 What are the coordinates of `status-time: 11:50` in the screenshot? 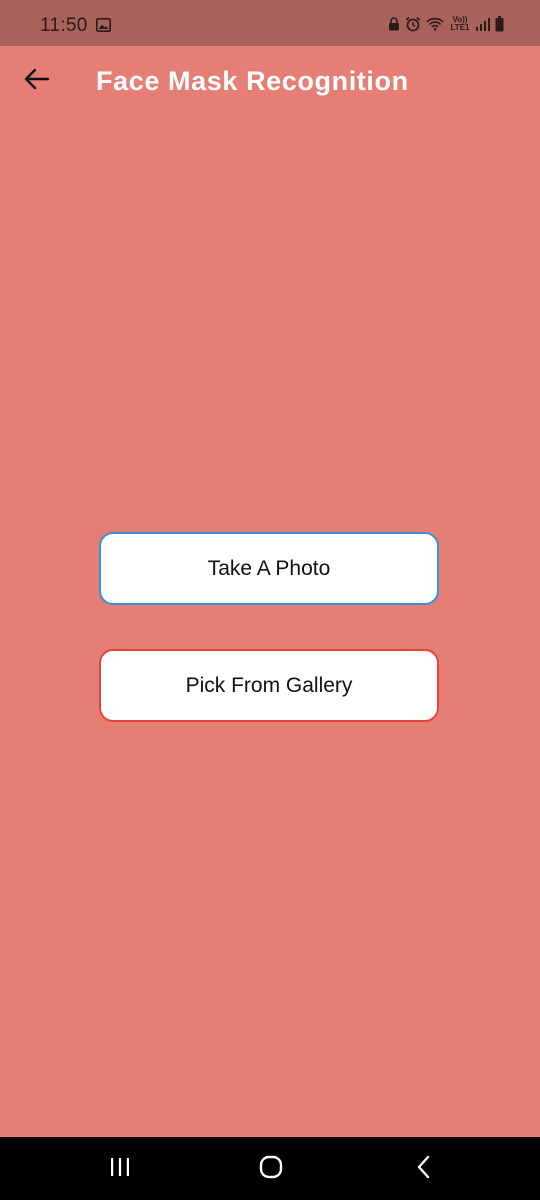 It's located at (64, 25).